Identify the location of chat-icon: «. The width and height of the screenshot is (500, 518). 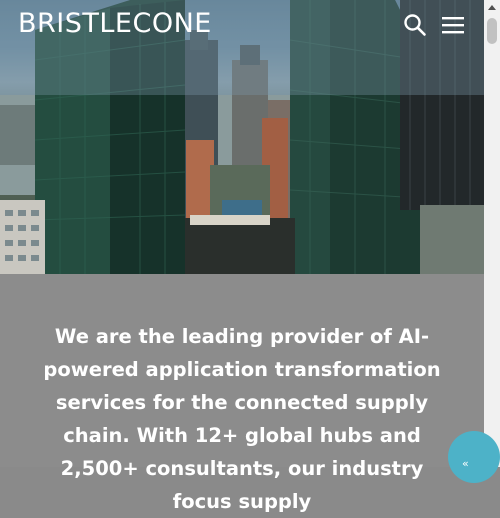
(465, 463).